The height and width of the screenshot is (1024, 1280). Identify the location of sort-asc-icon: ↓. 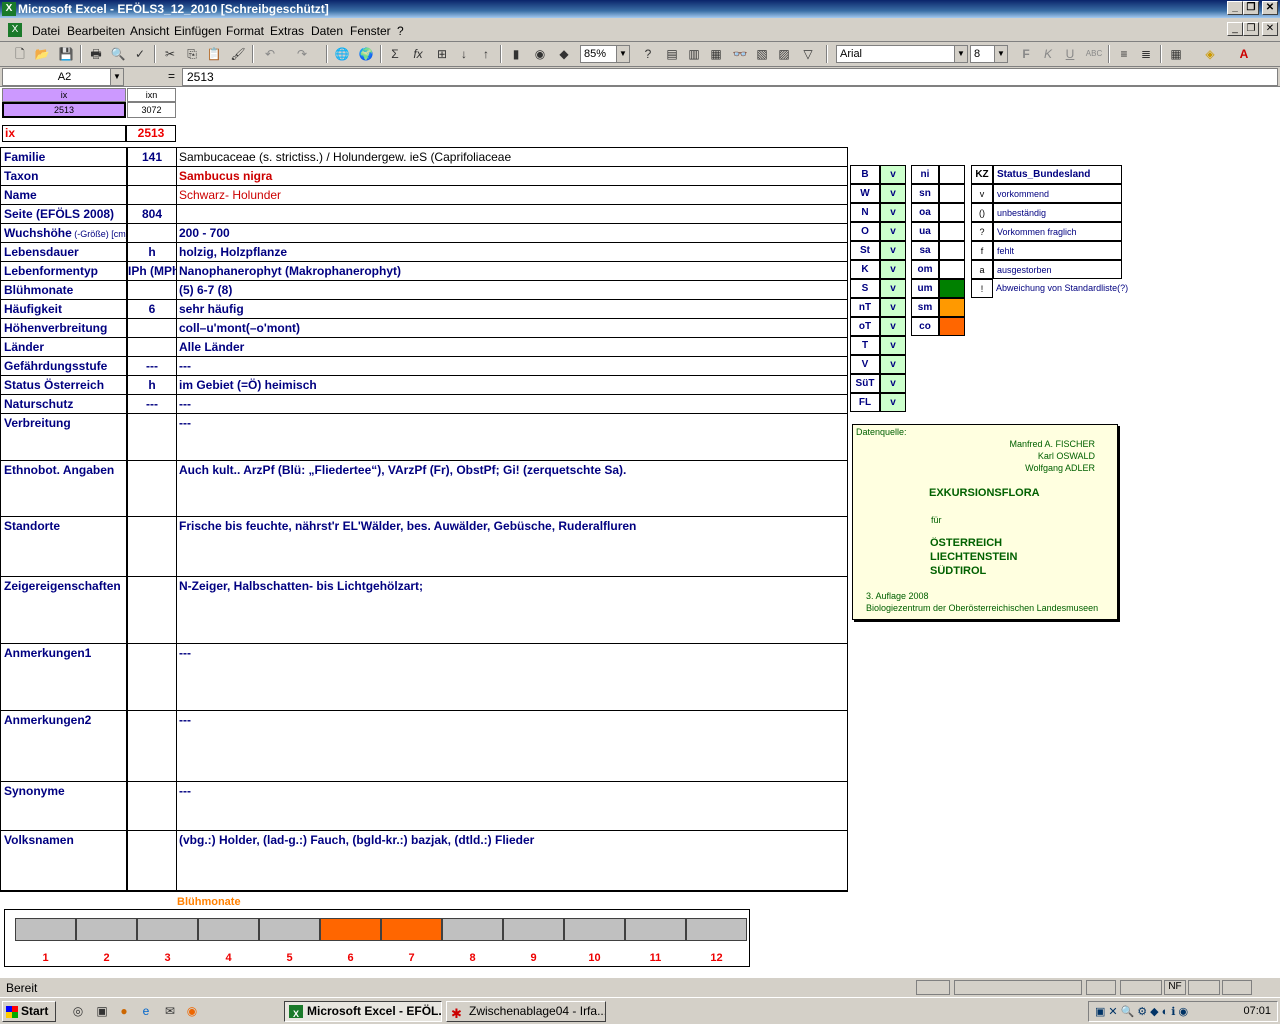
(464, 54).